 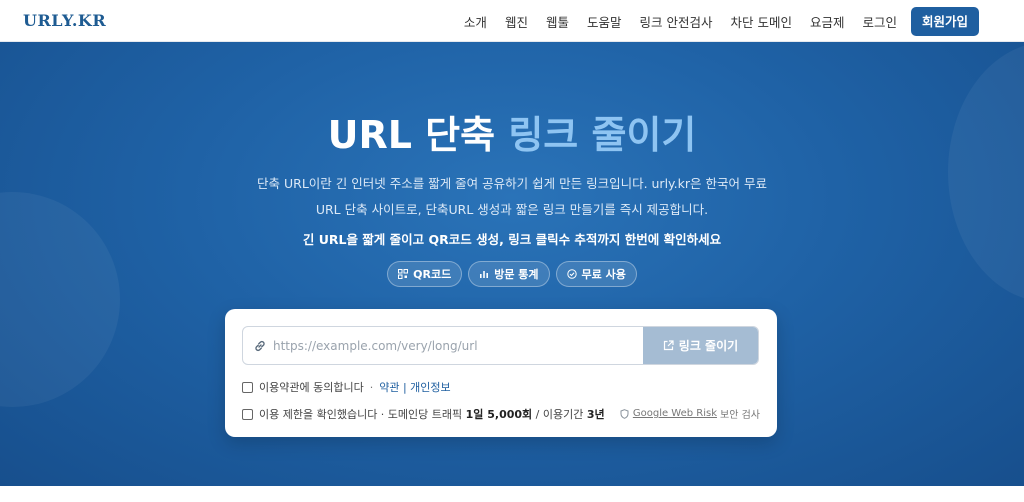 I want to click on shorten-link-button-label: 링크 줄이기, so click(x=708, y=346).